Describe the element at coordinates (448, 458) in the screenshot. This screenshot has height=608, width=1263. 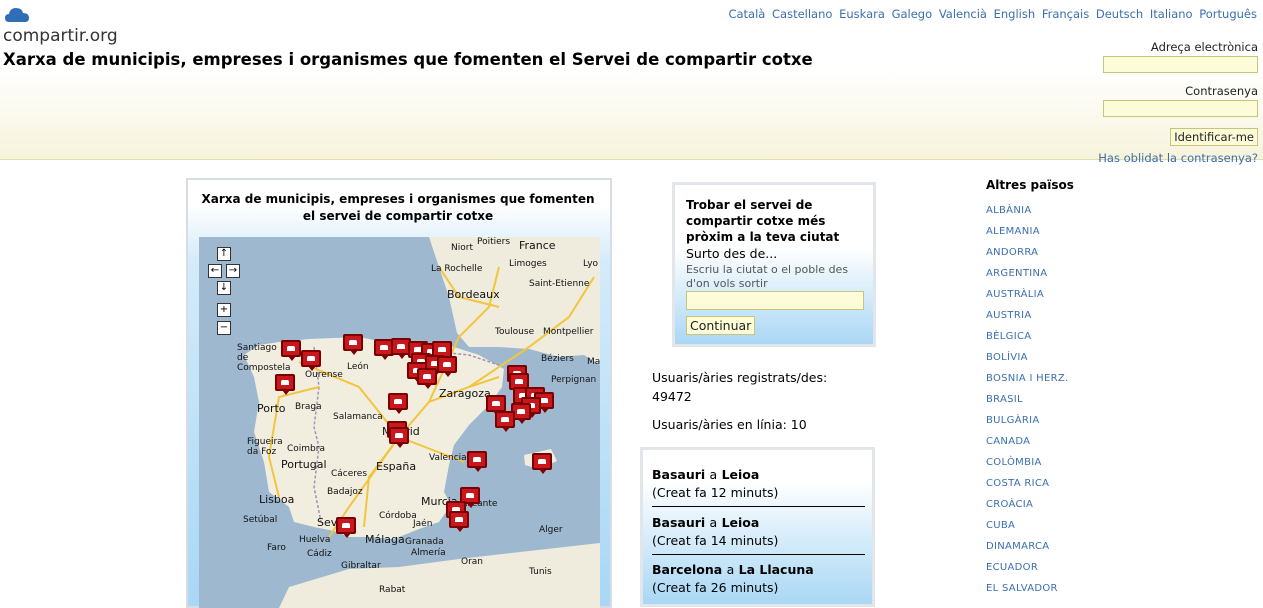
I see `map-label-valencia: Valencia` at that location.